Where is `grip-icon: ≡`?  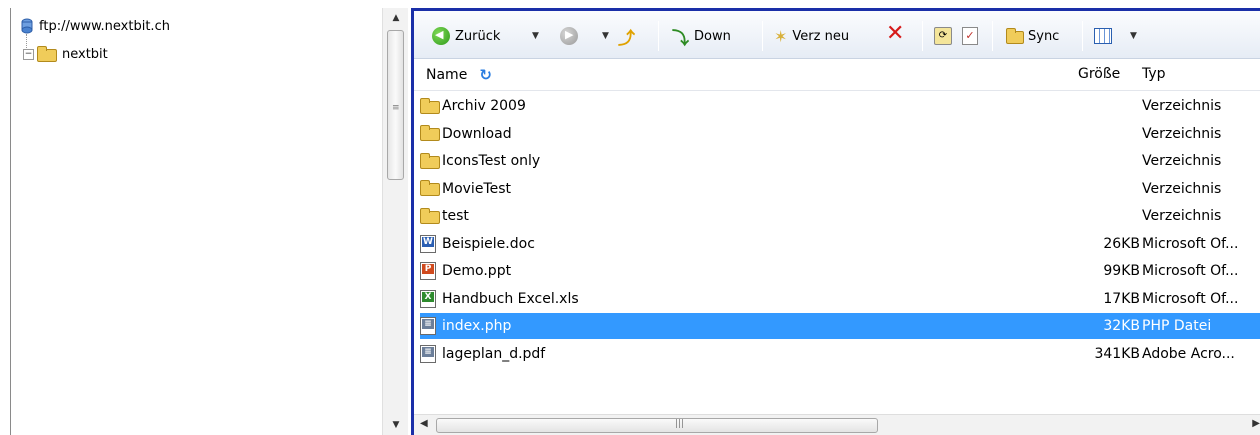 grip-icon: ≡ is located at coordinates (396, 108).